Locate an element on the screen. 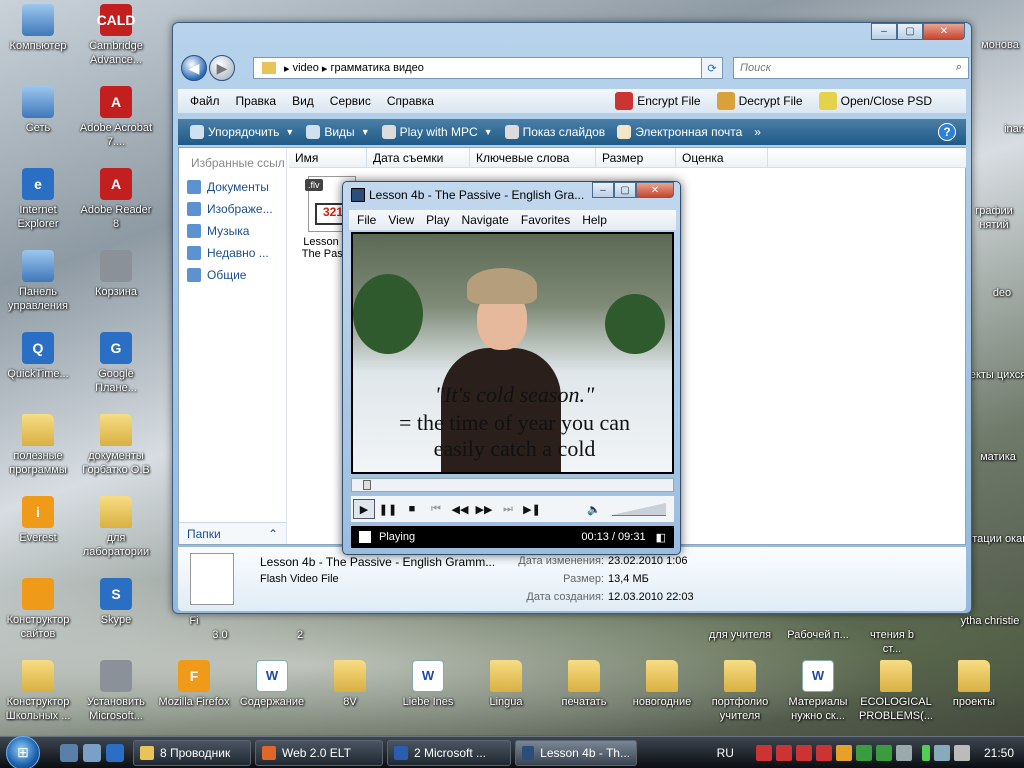 The width and height of the screenshot is (1024, 768). column-size: Размер is located at coordinates (636, 157).